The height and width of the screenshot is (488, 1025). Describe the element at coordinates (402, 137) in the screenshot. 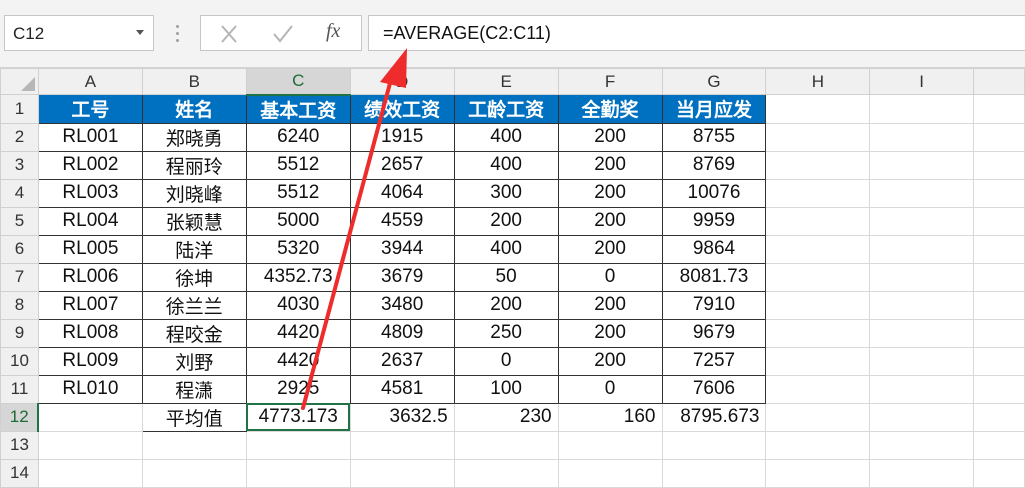

I see `table-cell: 1915` at that location.